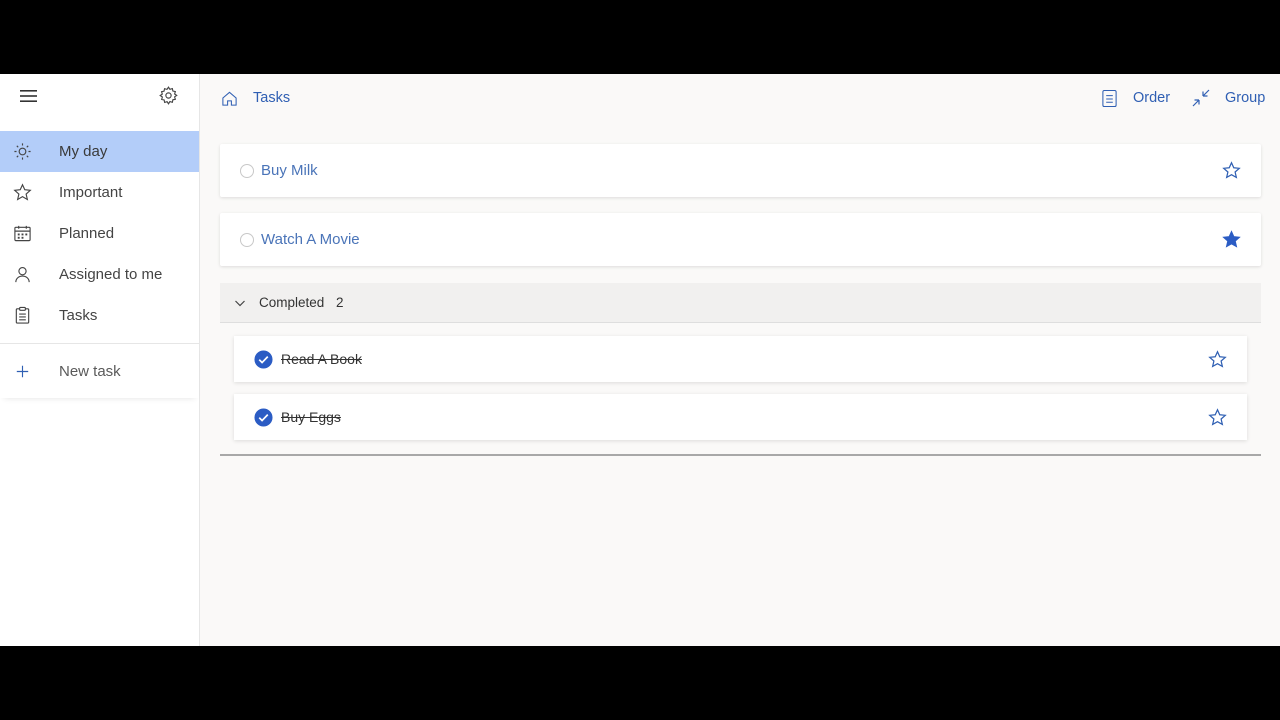 This screenshot has width=1280, height=720. What do you see at coordinates (740, 170) in the screenshot?
I see `task-item: Buy Milk` at bounding box center [740, 170].